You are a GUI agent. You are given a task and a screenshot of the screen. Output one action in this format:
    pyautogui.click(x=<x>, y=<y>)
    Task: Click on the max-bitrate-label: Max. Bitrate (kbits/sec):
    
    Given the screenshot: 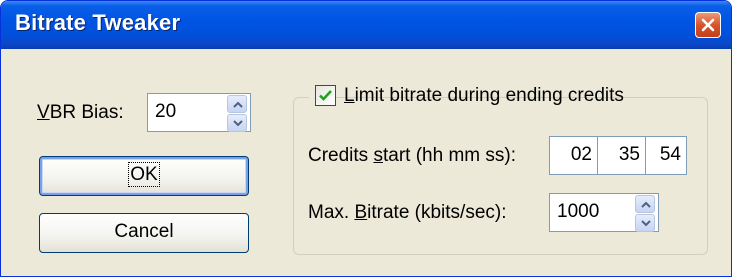 What is the action you would take?
    pyautogui.click(x=407, y=212)
    